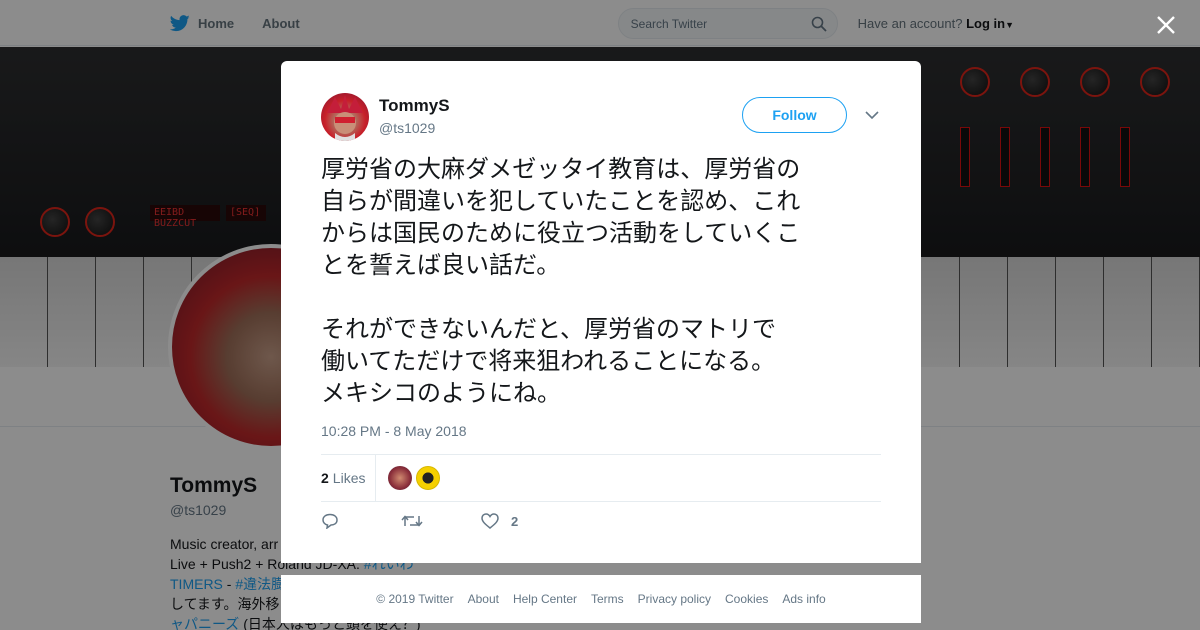 Image resolution: width=1200 pixels, height=630 pixels. What do you see at coordinates (803, 599) in the screenshot?
I see `footer-link-ads-info: Ads info` at bounding box center [803, 599].